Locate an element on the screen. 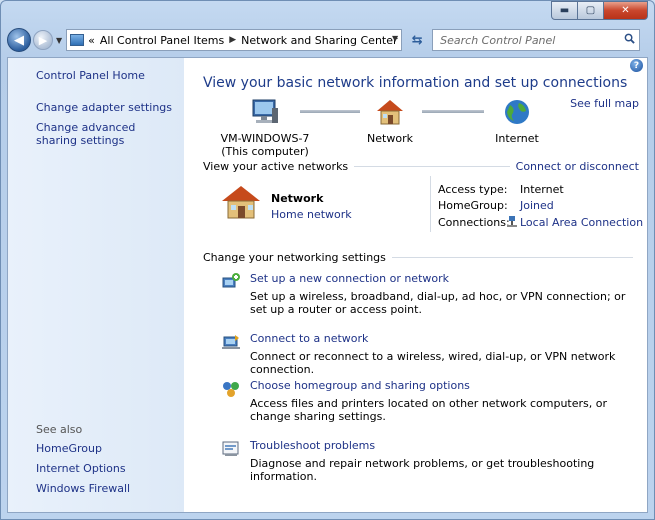  search-icon is located at coordinates (629, 38).